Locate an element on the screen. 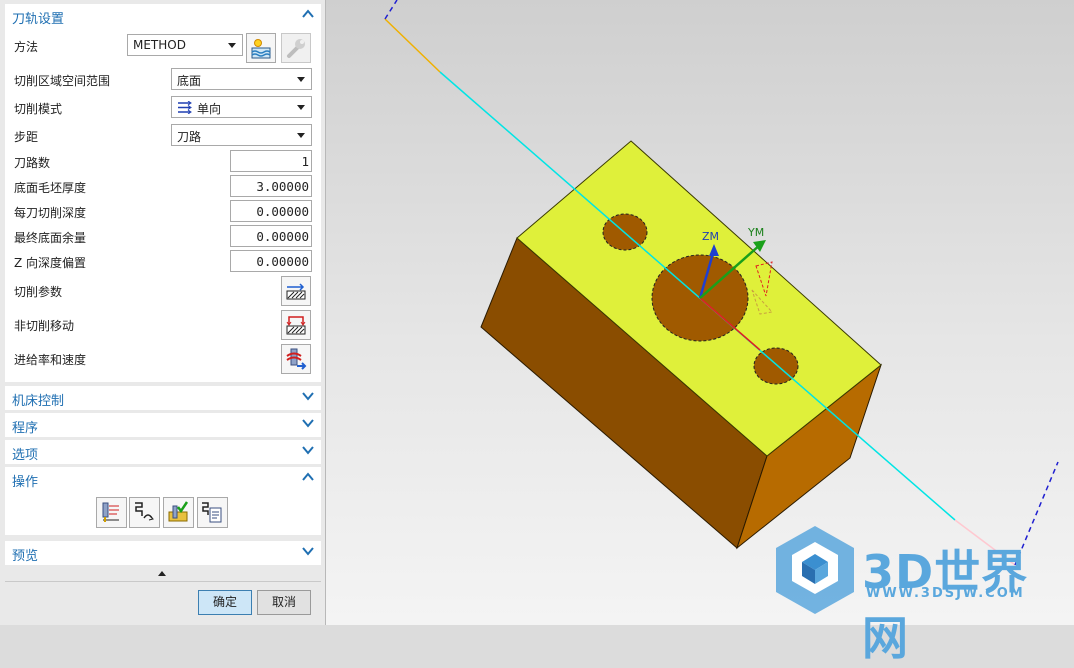  path-settings-header: 刀轨设置 is located at coordinates (163, 16).